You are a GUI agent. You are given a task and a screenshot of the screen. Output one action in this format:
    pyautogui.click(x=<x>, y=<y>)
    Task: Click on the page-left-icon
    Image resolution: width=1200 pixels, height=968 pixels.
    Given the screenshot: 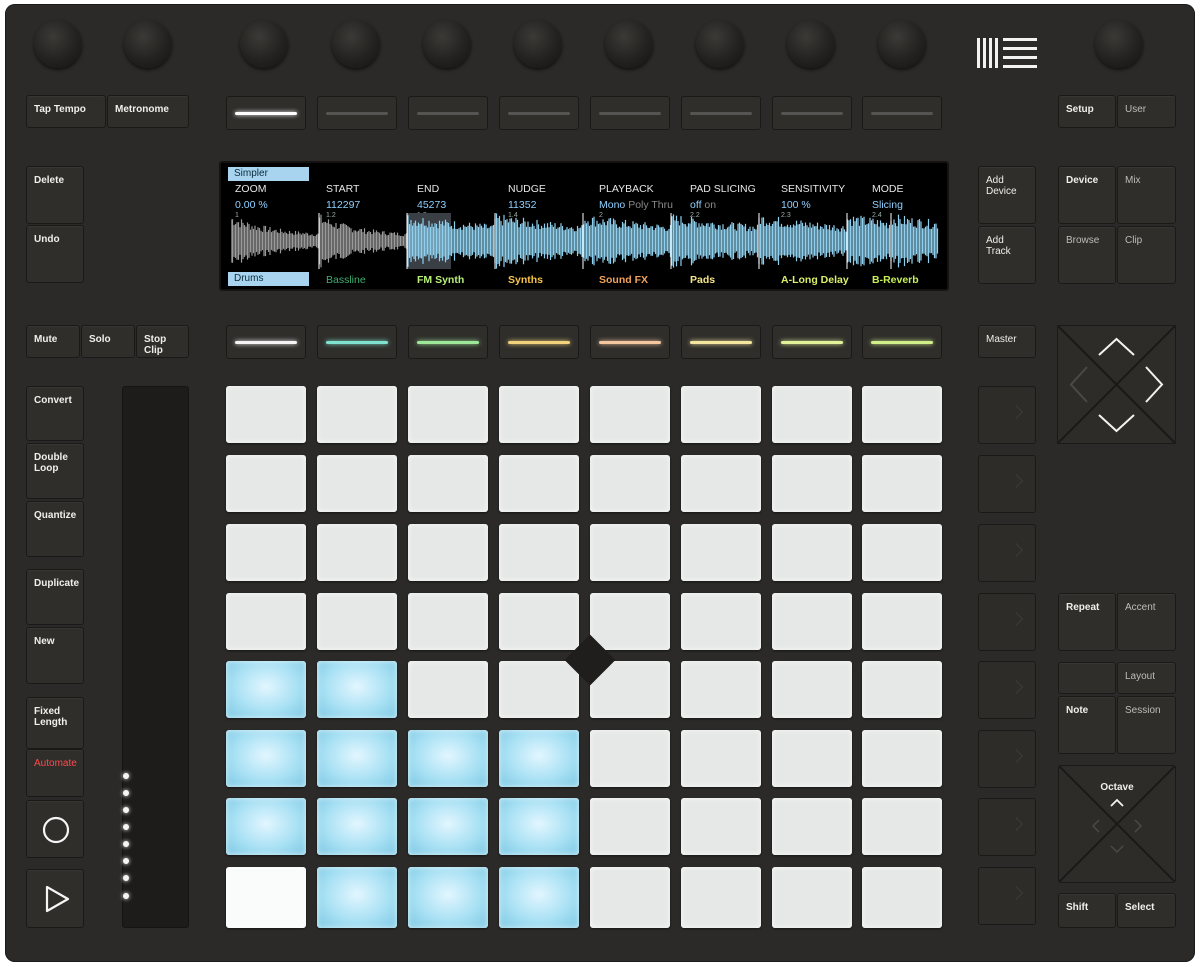 What is the action you would take?
    pyautogui.click(x=1095, y=826)
    